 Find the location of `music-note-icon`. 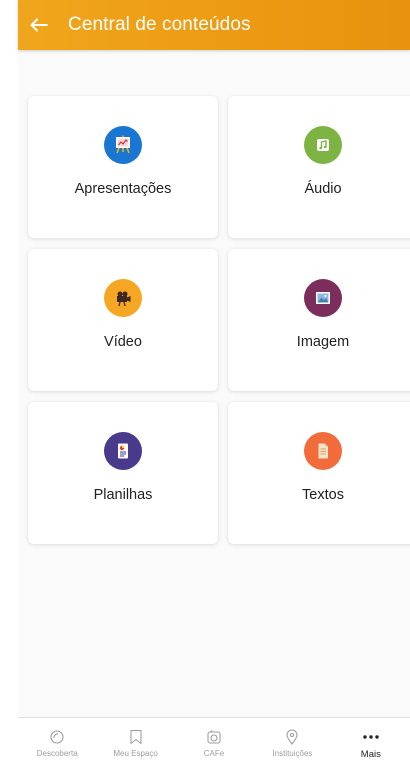

music-note-icon is located at coordinates (323, 145).